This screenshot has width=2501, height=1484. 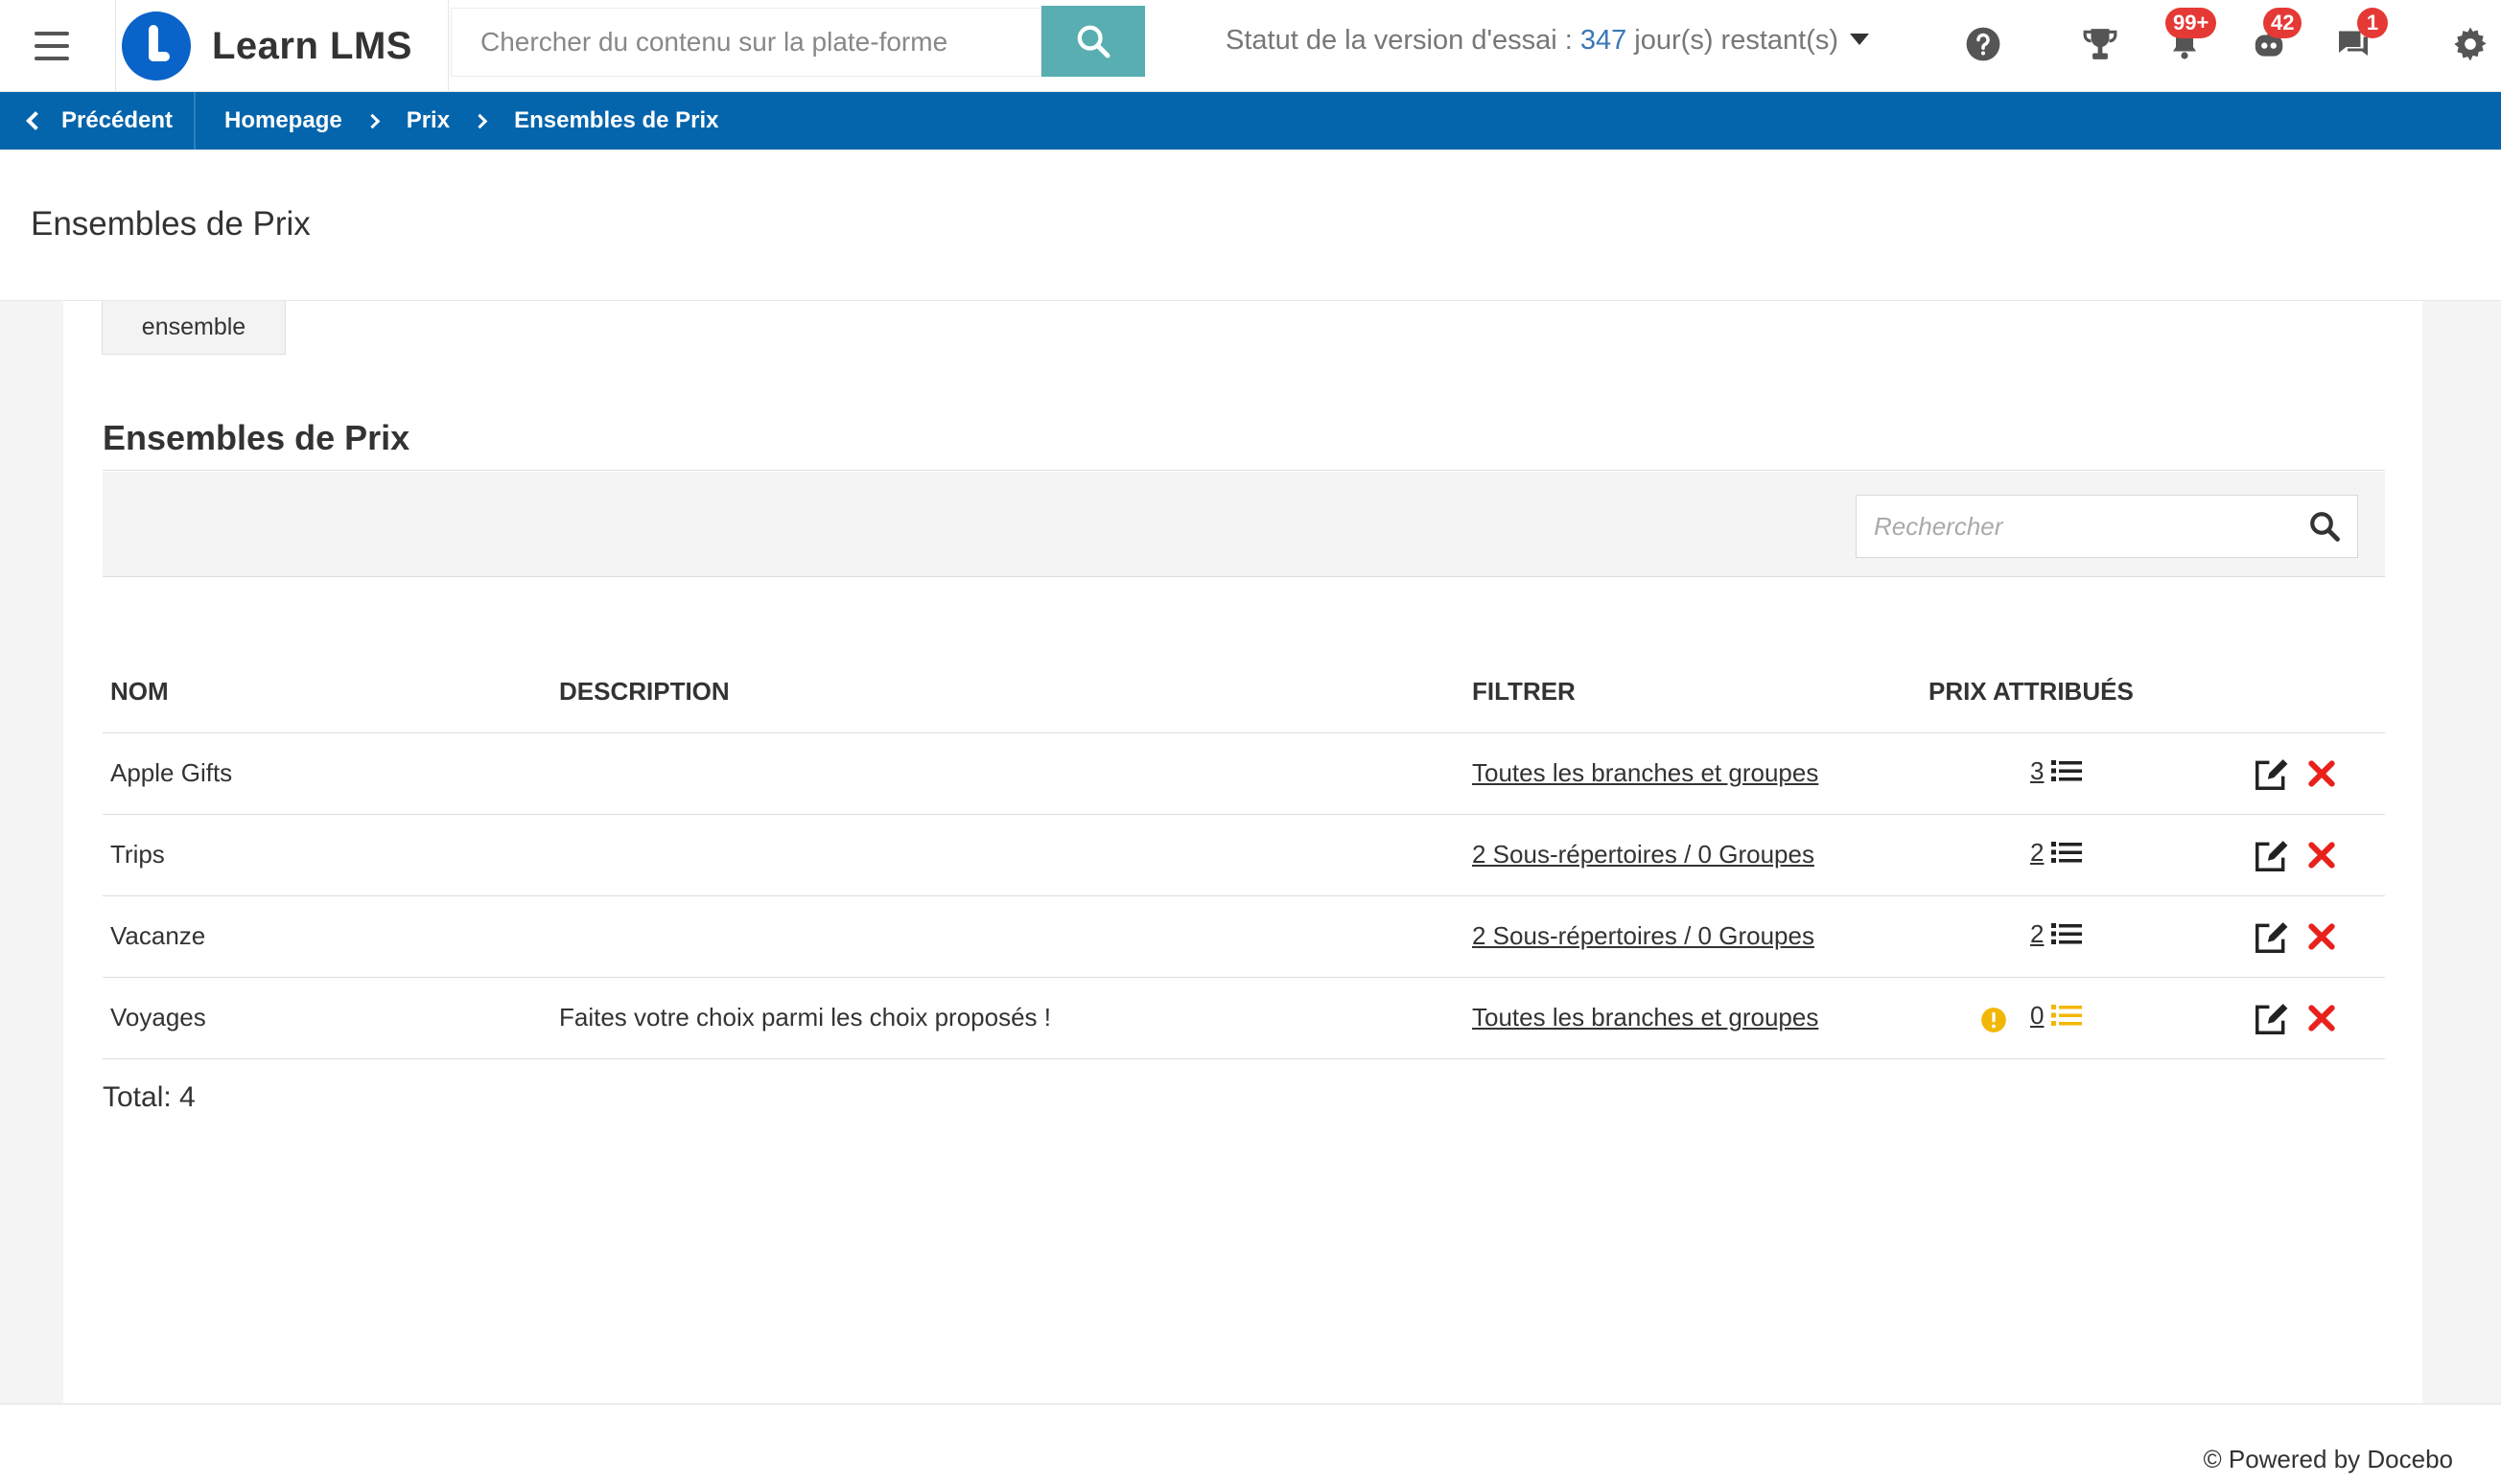 I want to click on messages-badge: 1, so click(x=2373, y=23).